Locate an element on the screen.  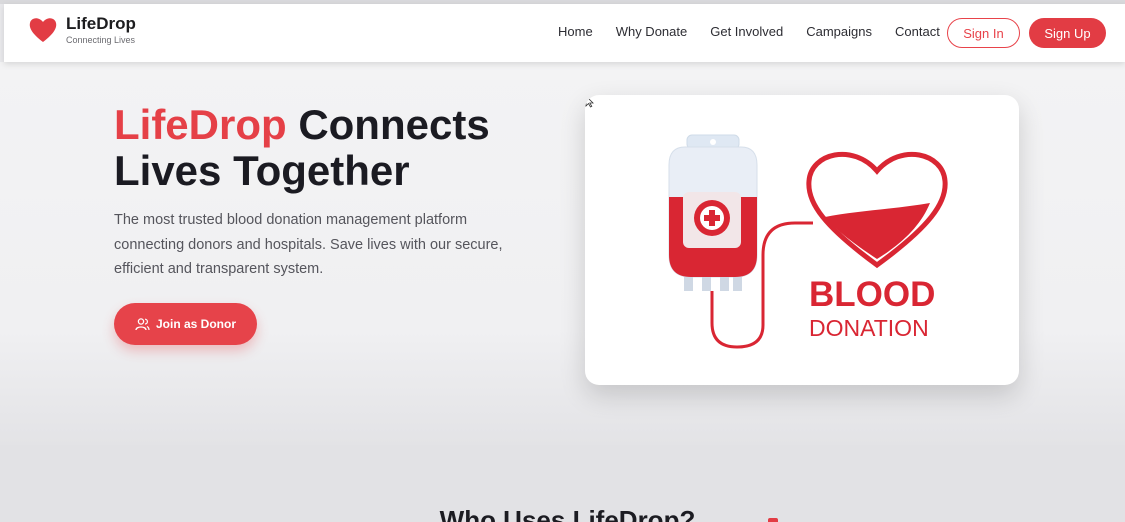
brand-name: LifeDrop is located at coordinates (101, 23).